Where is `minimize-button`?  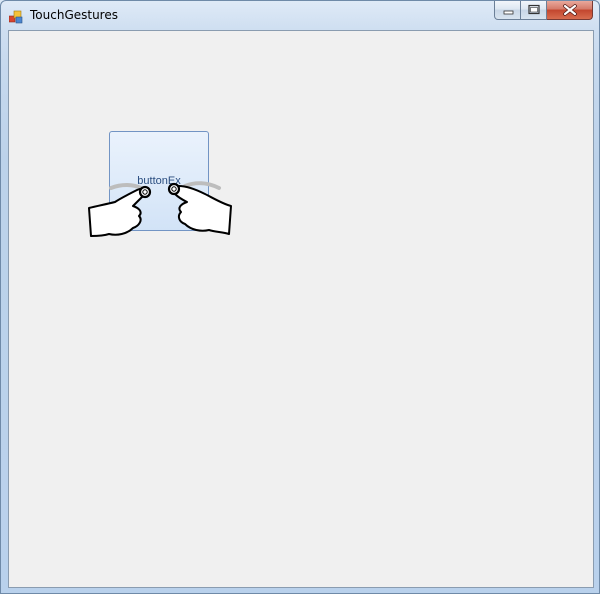
minimize-button is located at coordinates (507, 10).